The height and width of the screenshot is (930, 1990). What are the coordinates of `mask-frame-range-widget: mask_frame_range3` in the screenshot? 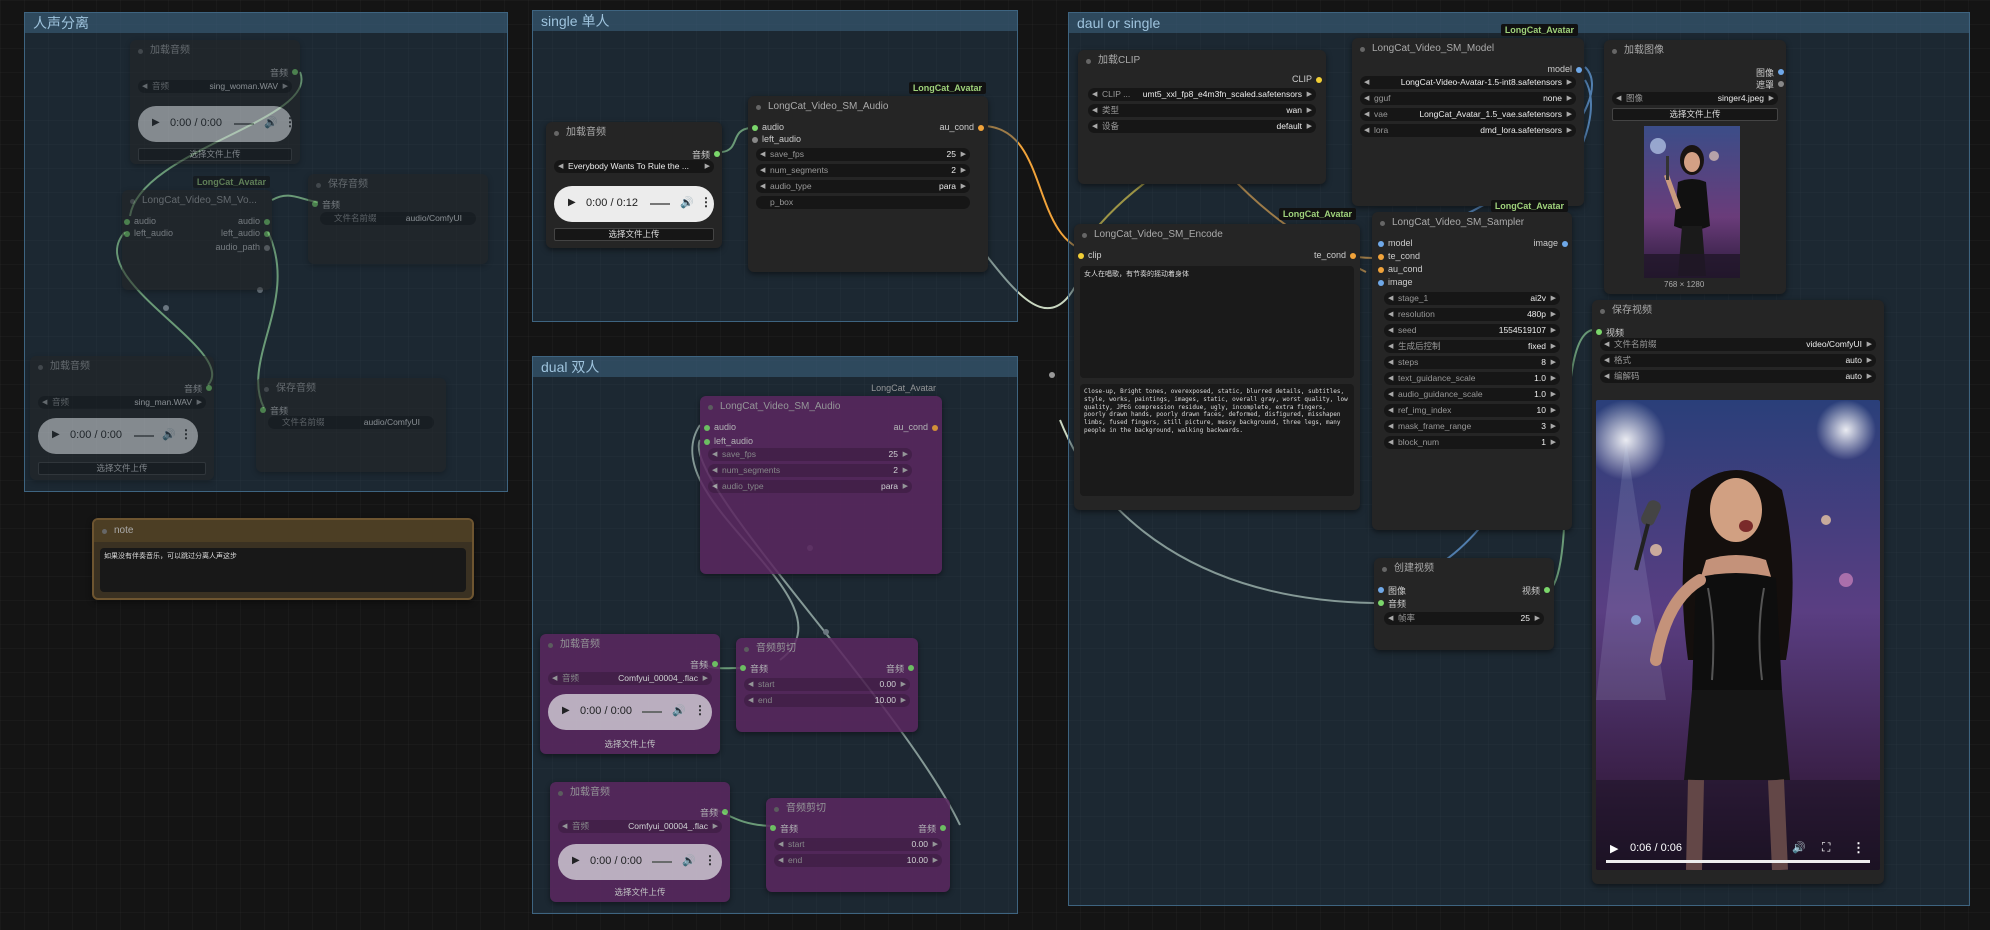 It's located at (1472, 426).